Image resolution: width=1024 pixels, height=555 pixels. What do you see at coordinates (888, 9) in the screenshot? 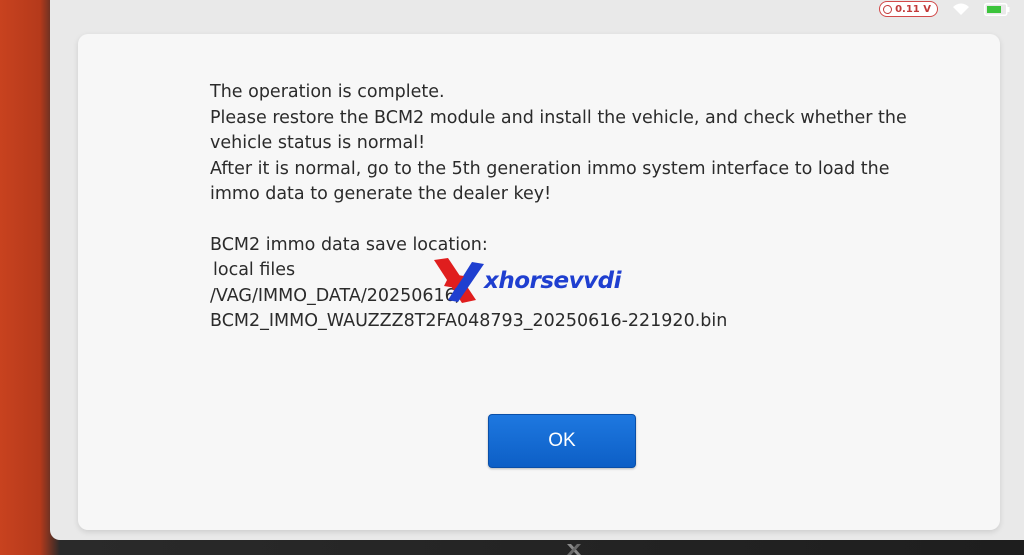
I see `gauge-icon` at bounding box center [888, 9].